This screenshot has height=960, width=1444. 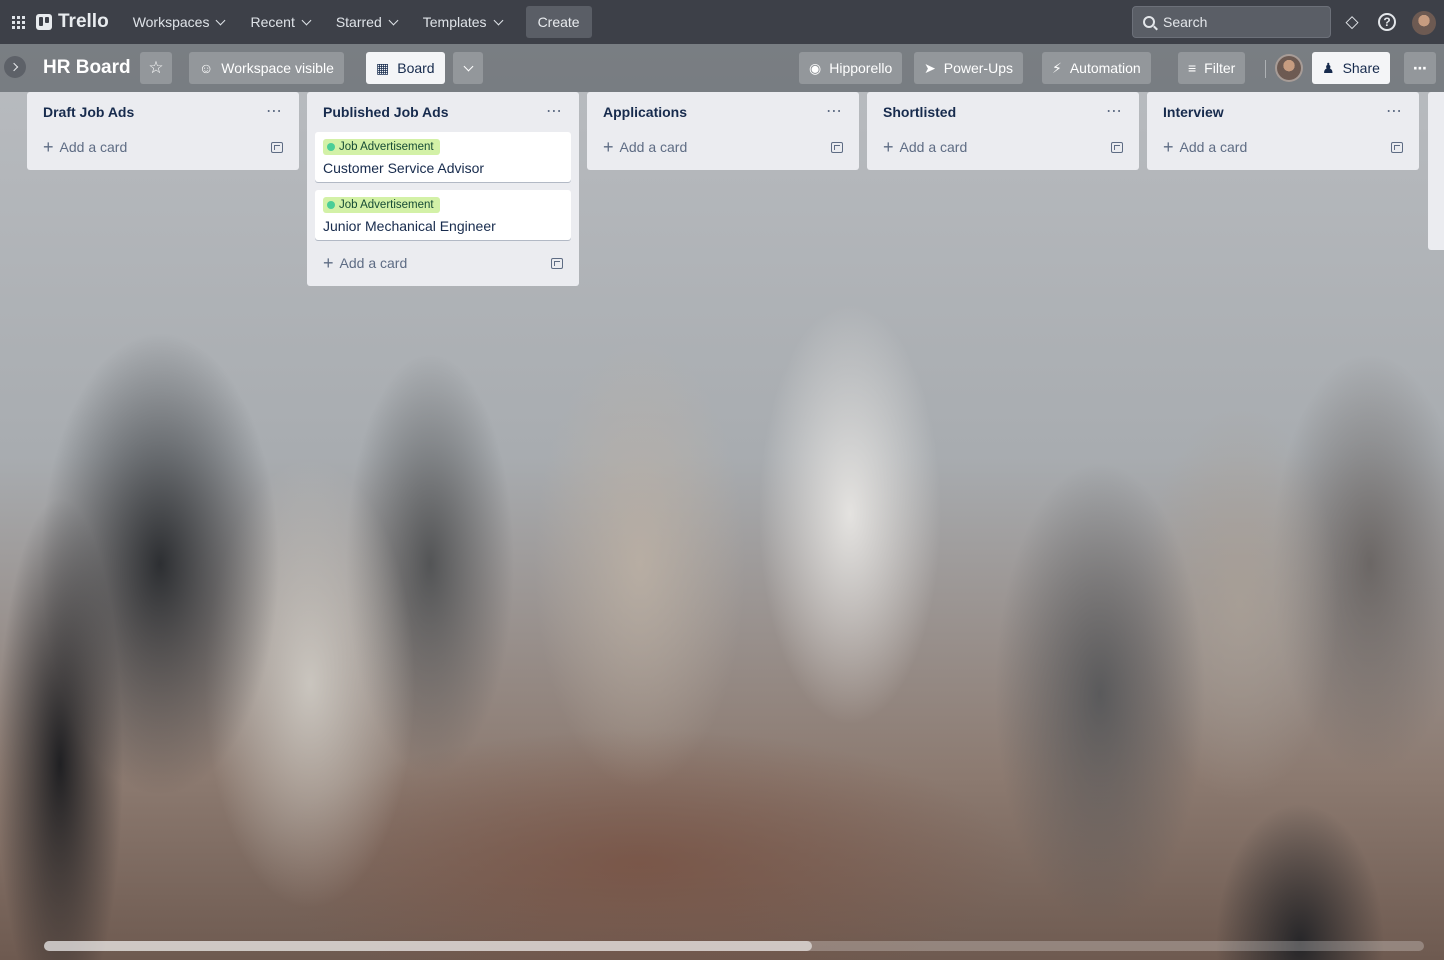 What do you see at coordinates (1003, 112) in the screenshot?
I see `list-header: Shortlisted ⋯` at bounding box center [1003, 112].